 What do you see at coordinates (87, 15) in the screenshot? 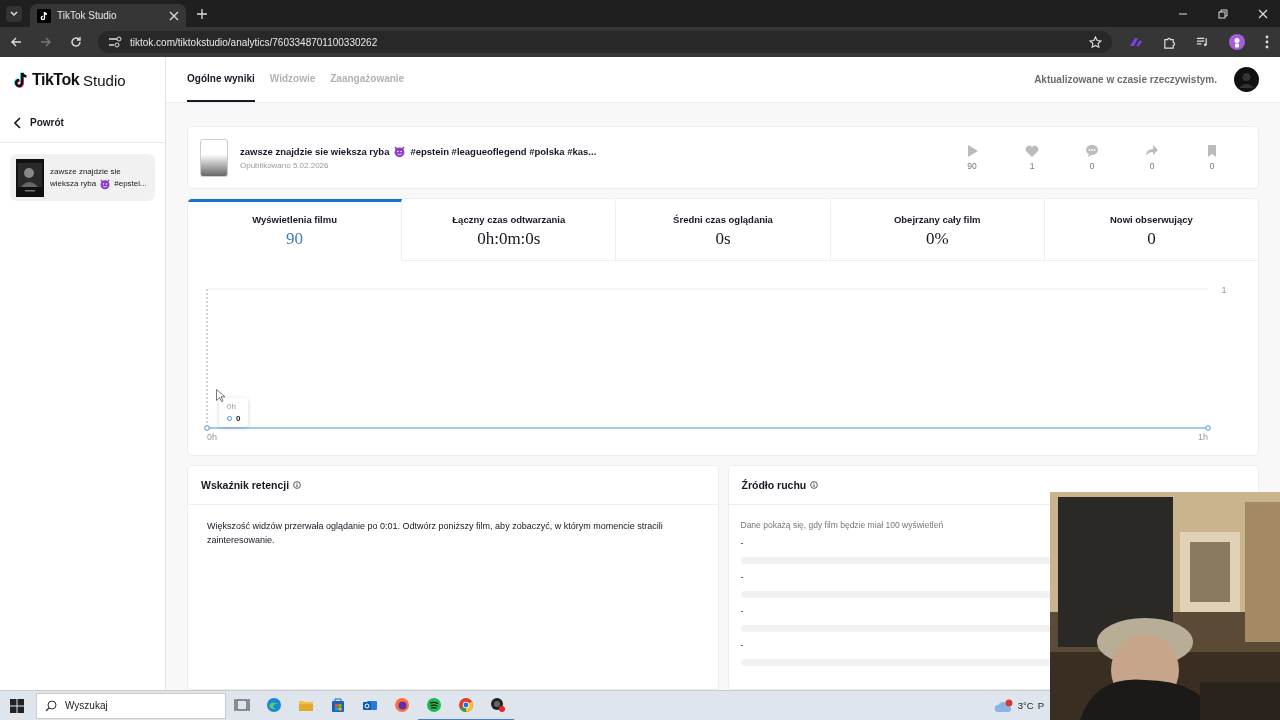
I see `tab-title: TikTok Studio` at bounding box center [87, 15].